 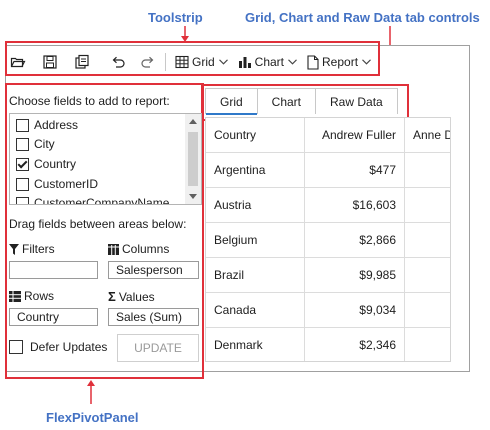 What do you see at coordinates (53, 317) in the screenshot?
I see `rows-area: Country` at bounding box center [53, 317].